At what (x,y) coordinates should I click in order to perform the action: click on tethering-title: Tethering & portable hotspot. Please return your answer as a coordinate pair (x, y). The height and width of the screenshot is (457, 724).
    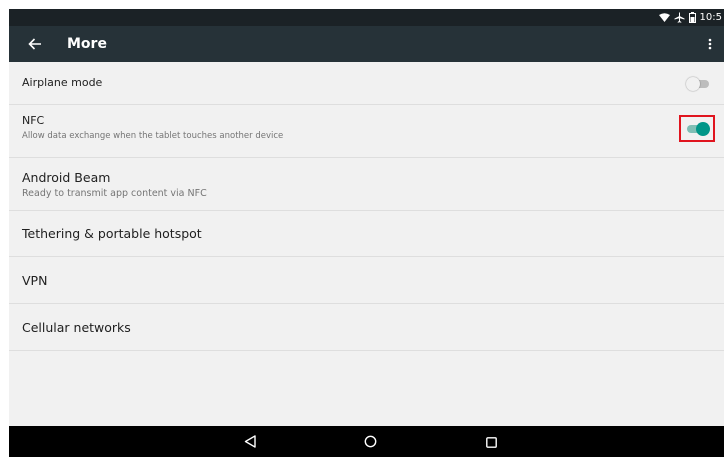
    Looking at the image, I should click on (112, 233).